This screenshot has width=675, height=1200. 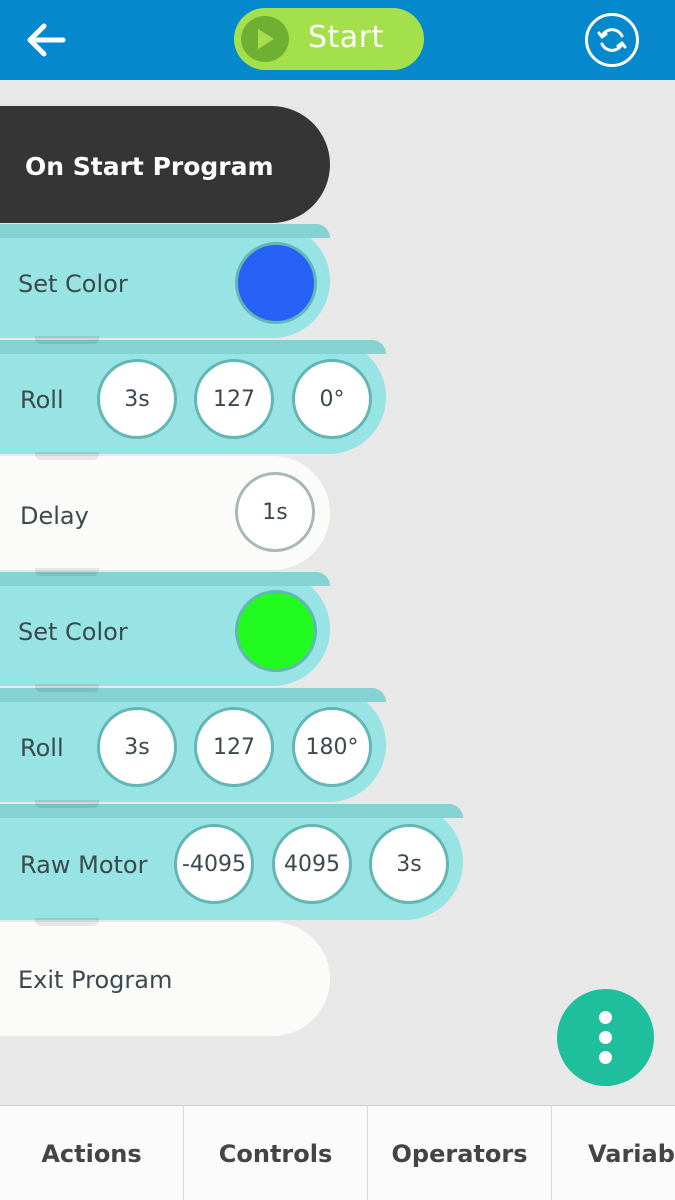 I want to click on raw-motor-block: Raw Motor -4095 4095 3s, so click(x=231, y=860).